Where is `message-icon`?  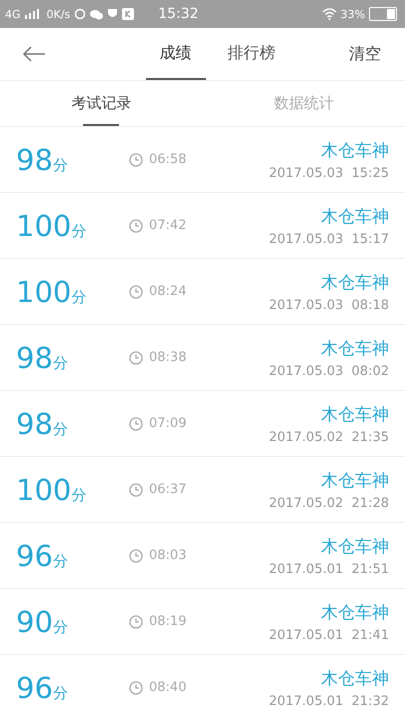
message-icon is located at coordinates (97, 14).